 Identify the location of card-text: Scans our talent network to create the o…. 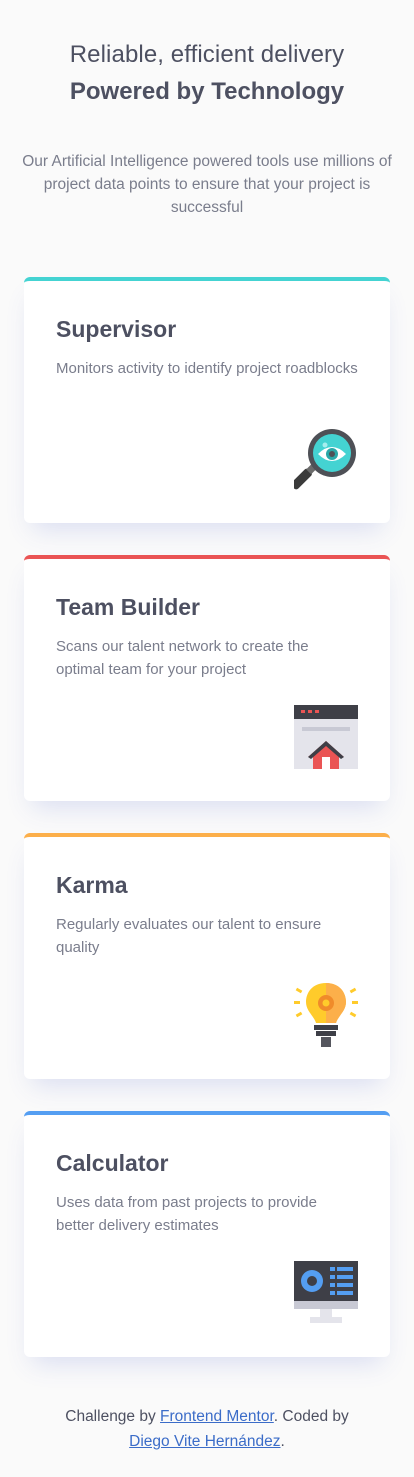
(182, 658).